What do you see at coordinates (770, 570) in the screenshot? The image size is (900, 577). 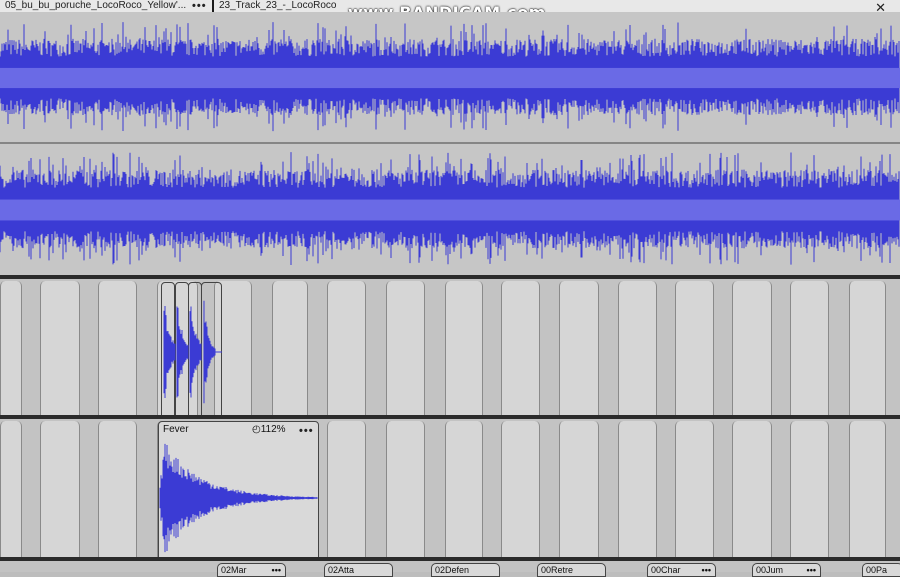 I see `bottom-clip-label: 00Jum` at bounding box center [770, 570].